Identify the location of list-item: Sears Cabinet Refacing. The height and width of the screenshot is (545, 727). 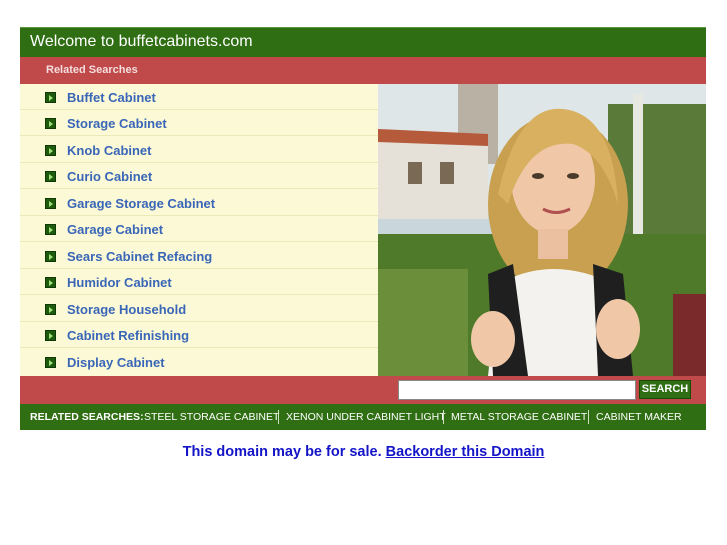
(199, 256).